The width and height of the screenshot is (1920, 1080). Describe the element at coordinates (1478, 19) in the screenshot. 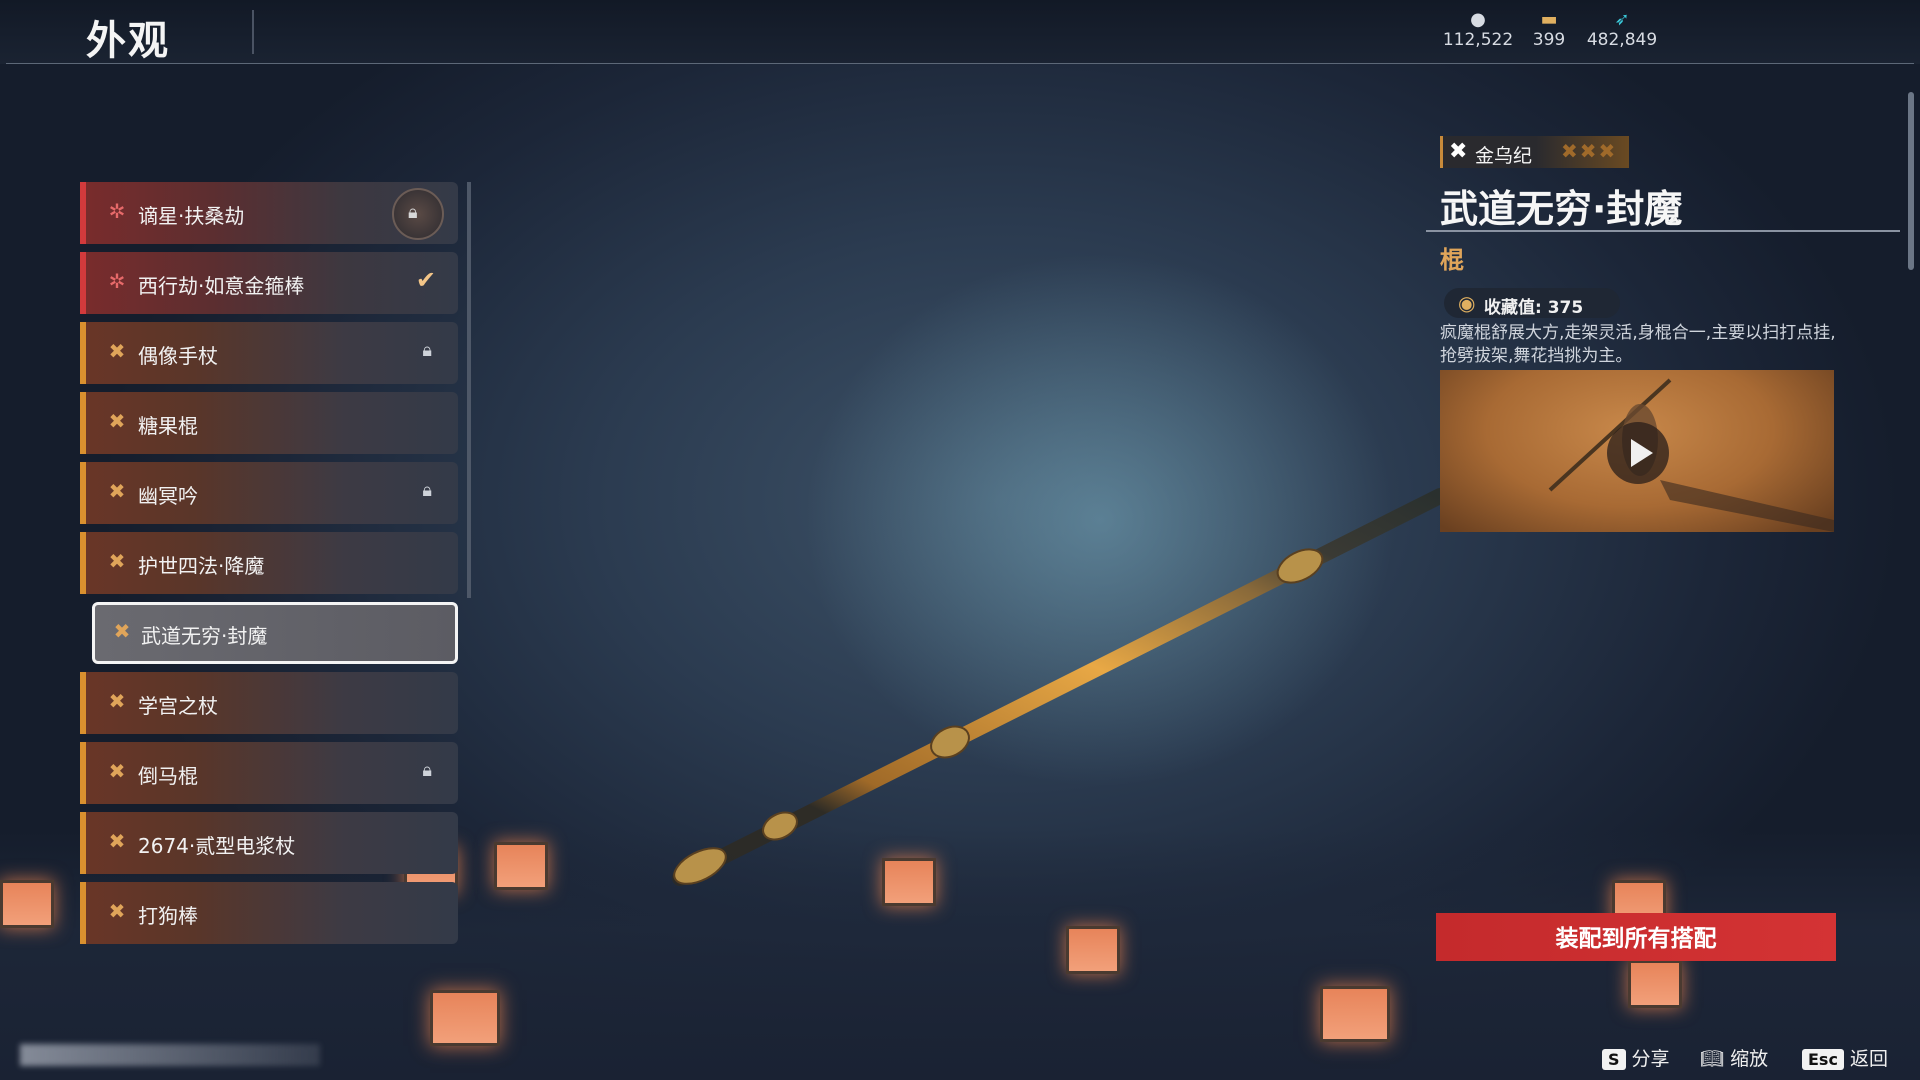

I see `coin-icon: ●` at that location.